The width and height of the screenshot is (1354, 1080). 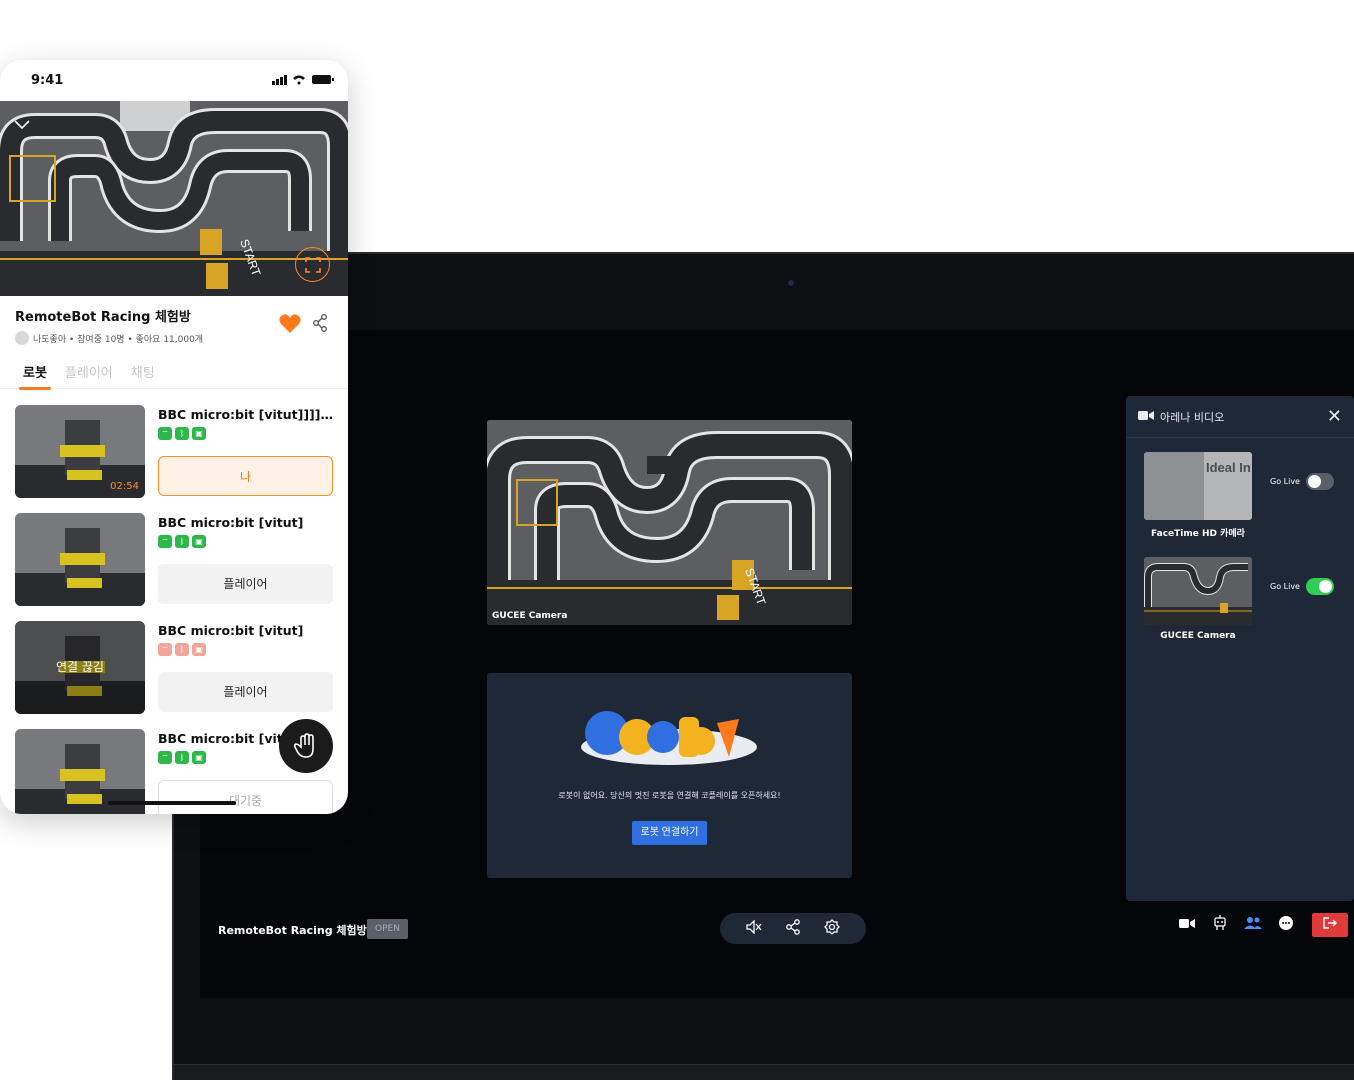 I want to click on avatar, so click(x=22, y=338).